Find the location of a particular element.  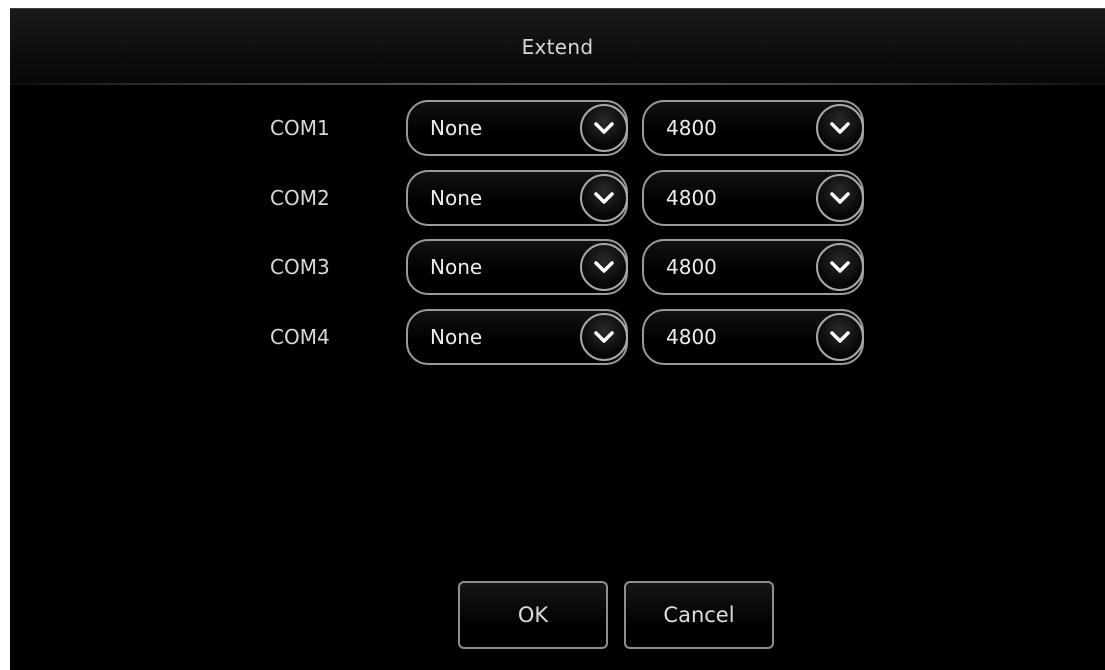

port-row-com1: COM1 None 4800 is located at coordinates (557, 129).